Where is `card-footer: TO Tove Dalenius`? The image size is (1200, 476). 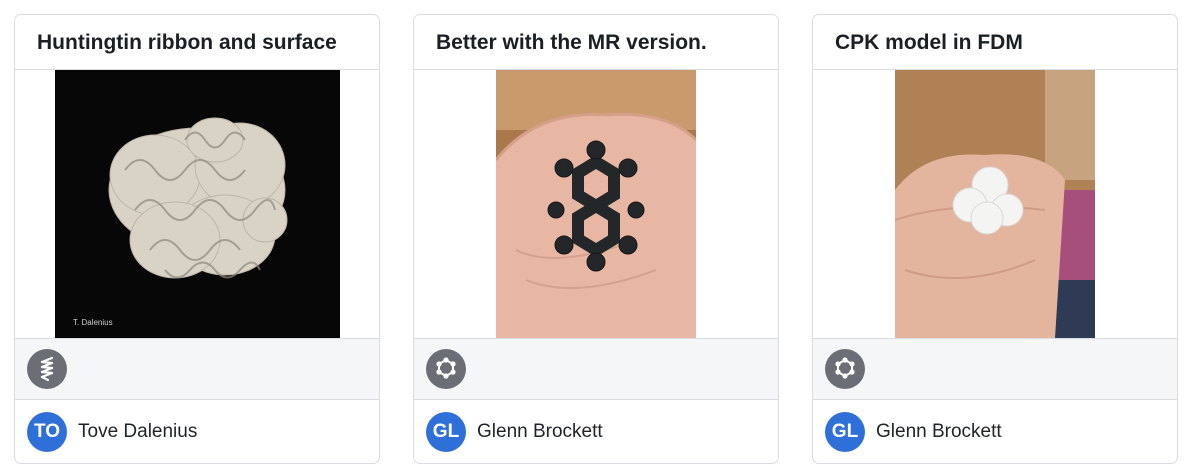
card-footer: TO Tove Dalenius is located at coordinates (197, 431).